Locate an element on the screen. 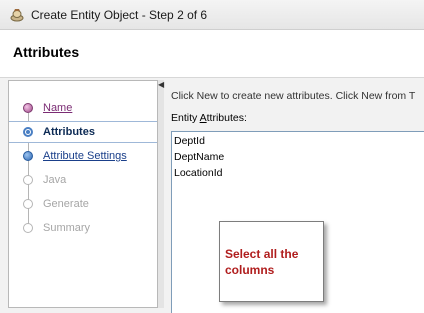 Image resolution: width=424 pixels, height=313 pixels. nav-step-summary: Summary is located at coordinates (83, 229).